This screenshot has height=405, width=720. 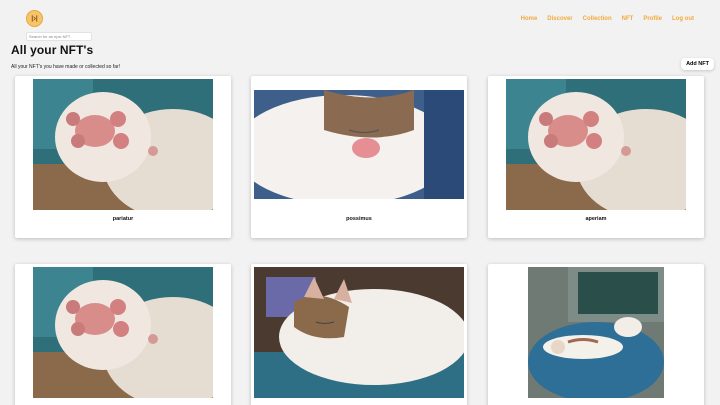 I want to click on nft-card: possimus, so click(x=359, y=157).